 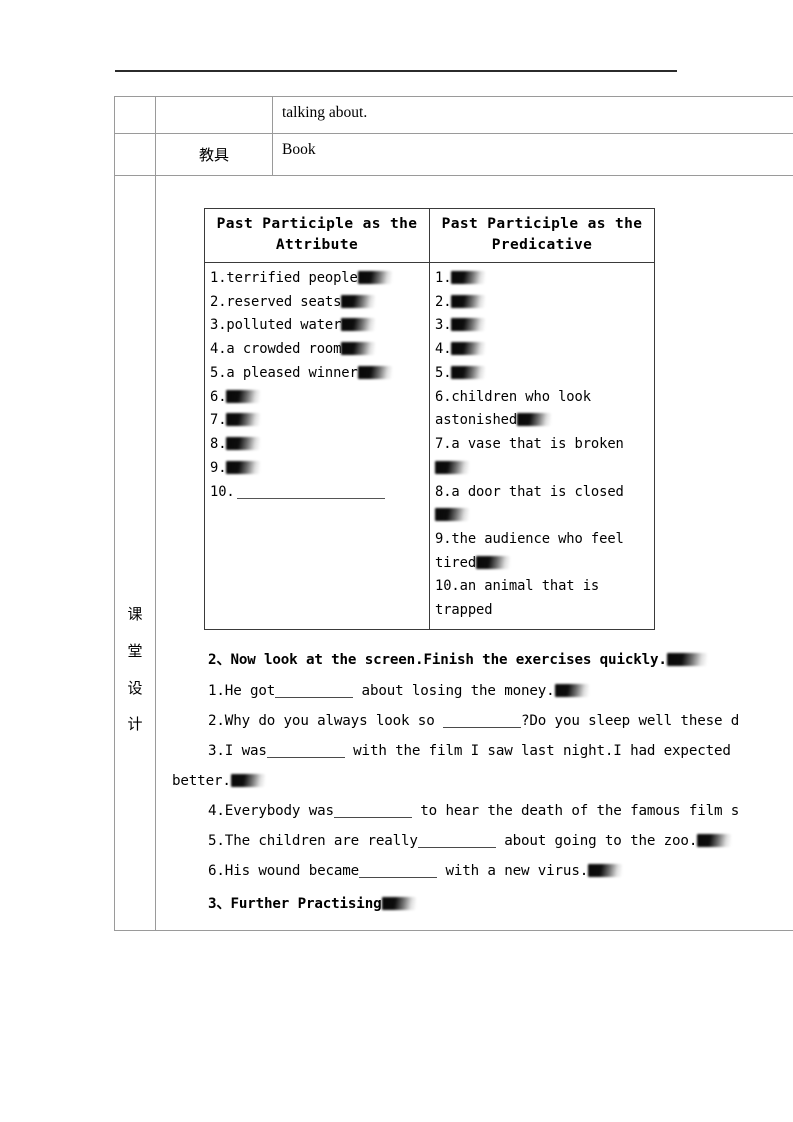 I want to click on grammar-header-attribute-cell: Past Participle as the Attribute, so click(x=317, y=235).